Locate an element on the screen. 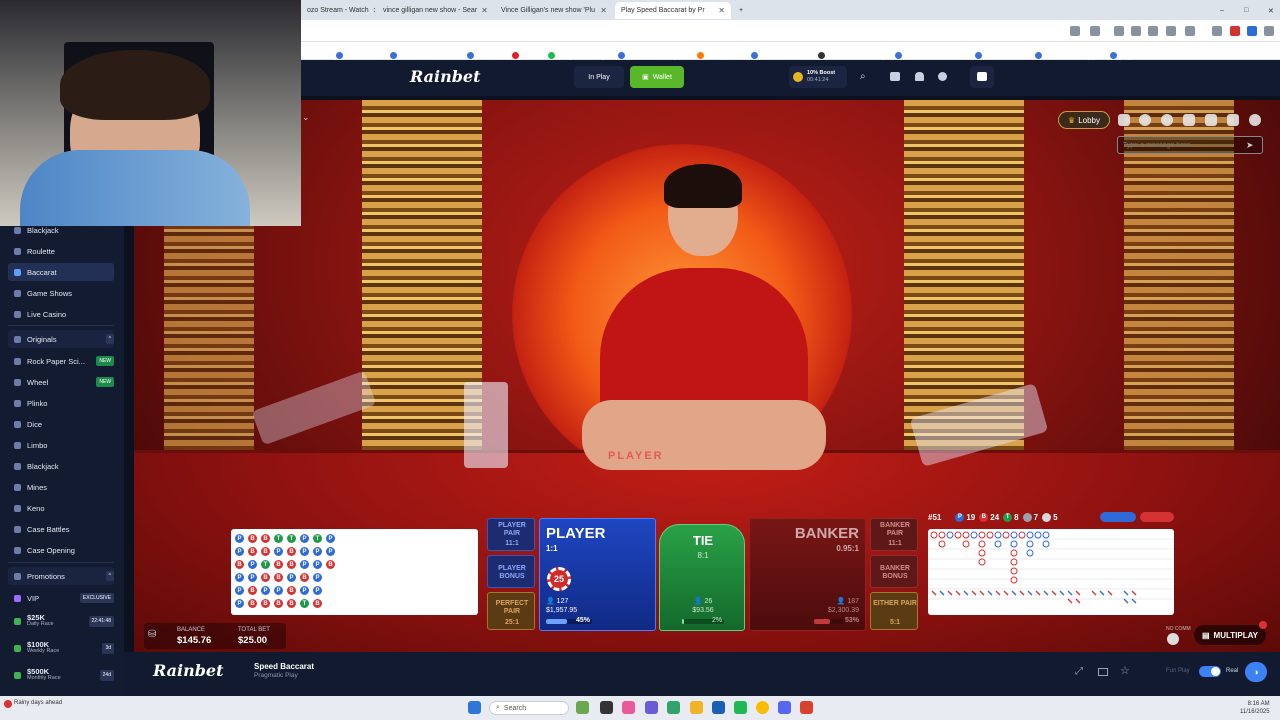 The image size is (1280, 720). in-play-button: In Play is located at coordinates (599, 77).